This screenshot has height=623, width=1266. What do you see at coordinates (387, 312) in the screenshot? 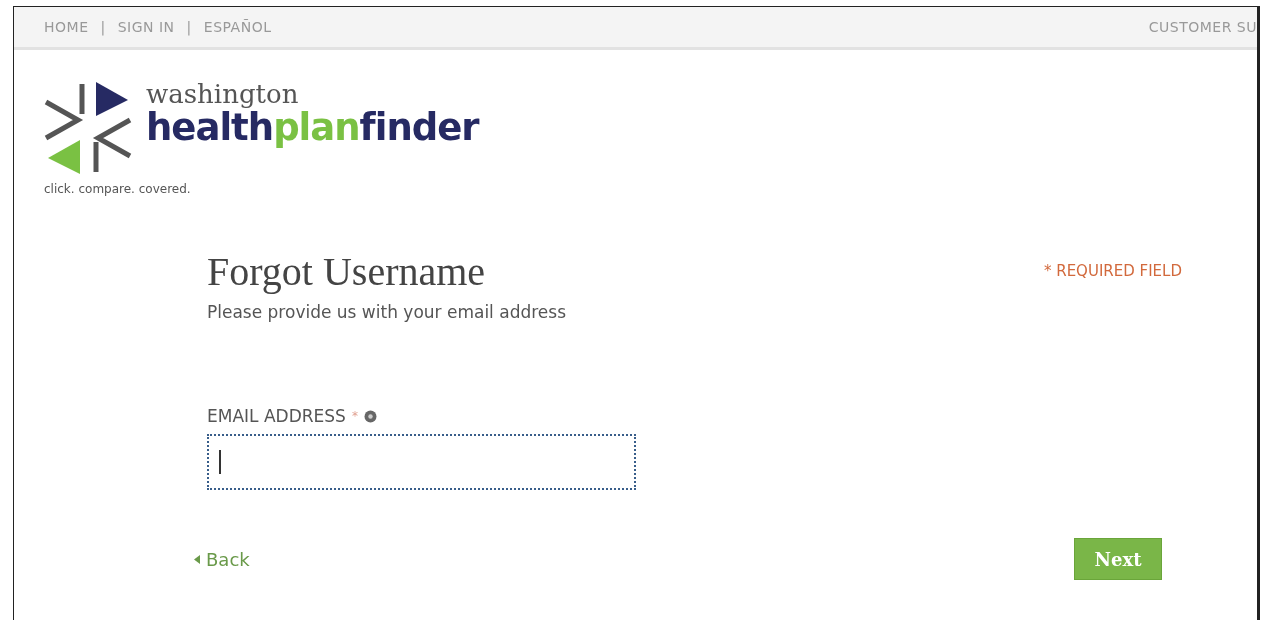
I see `instruction-text: Please provide us with your email address` at bounding box center [387, 312].